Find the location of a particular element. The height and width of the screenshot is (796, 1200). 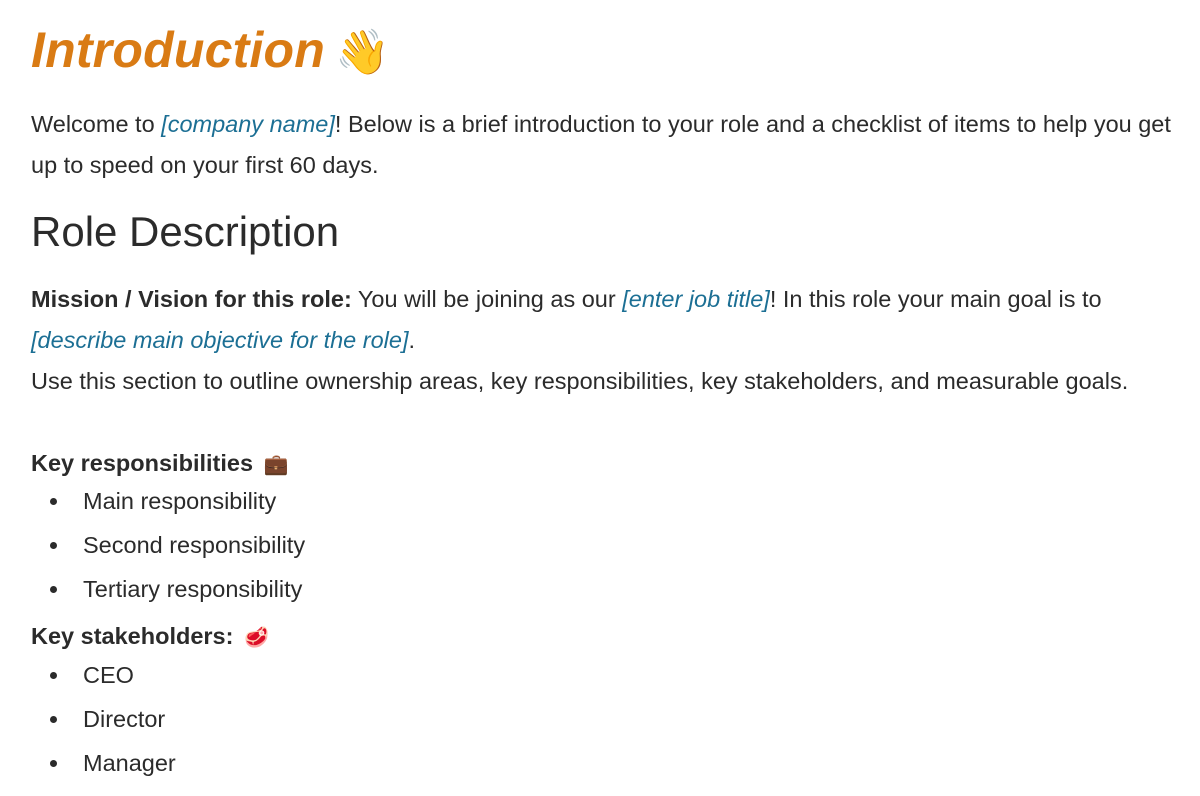

job-title-placeholder: [enter job title] is located at coordinates (696, 299).